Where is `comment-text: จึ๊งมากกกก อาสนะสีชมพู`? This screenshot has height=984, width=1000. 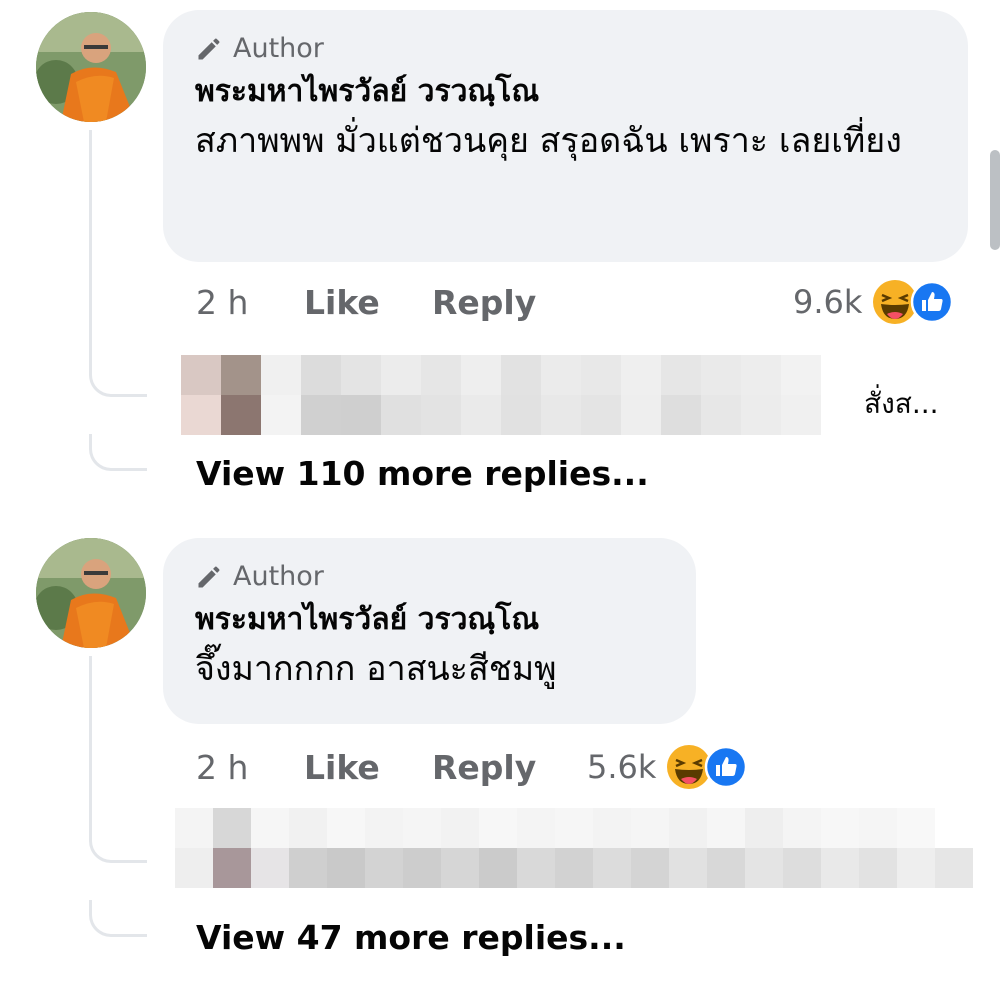 comment-text: จึ๊งมากกกก อาสนะสีชมพู is located at coordinates (376, 669).